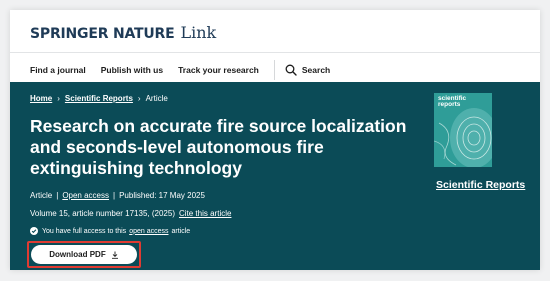 This screenshot has width=550, height=281. I want to click on download-pdf-label: Download PDF, so click(77, 254).